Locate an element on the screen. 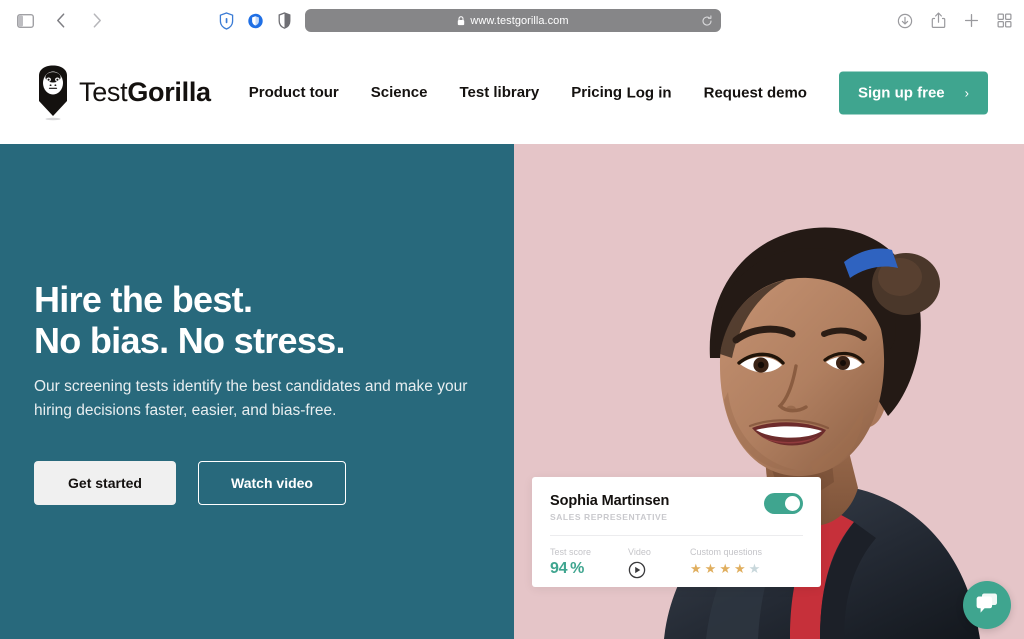 The height and width of the screenshot is (639, 1024). candidate-role: SALES REPRESENTATIVE is located at coordinates (609, 517).